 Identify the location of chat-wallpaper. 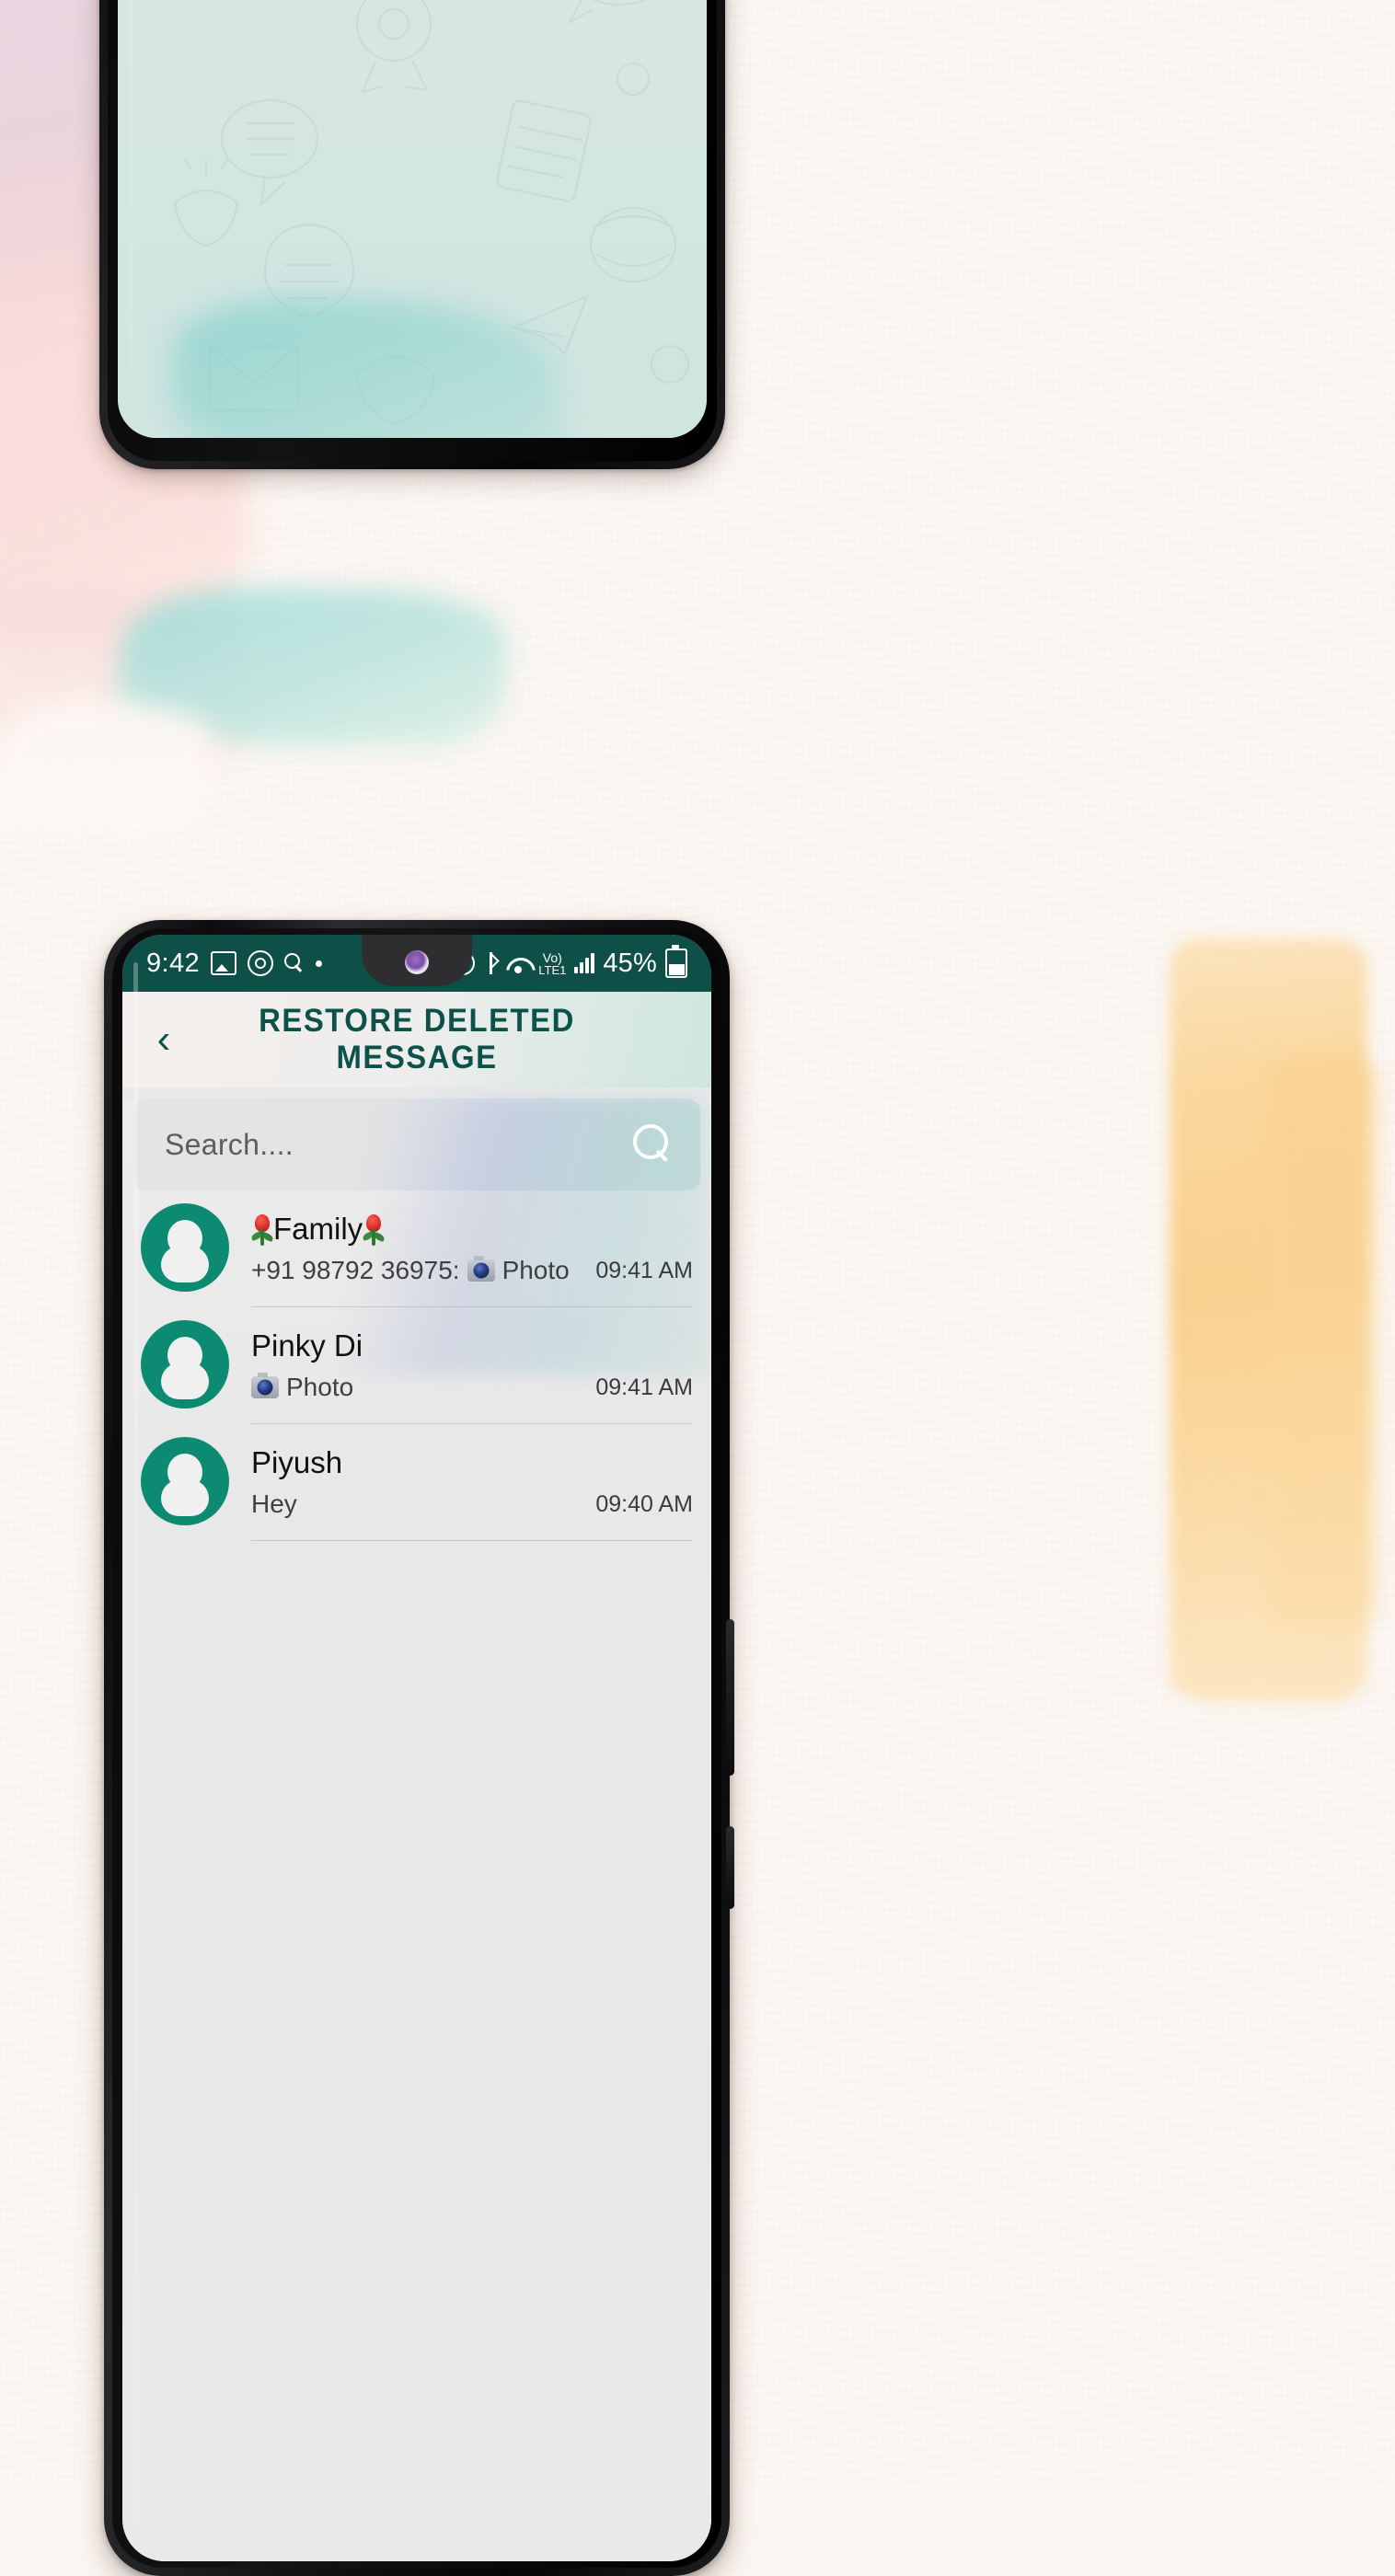
(413, 219).